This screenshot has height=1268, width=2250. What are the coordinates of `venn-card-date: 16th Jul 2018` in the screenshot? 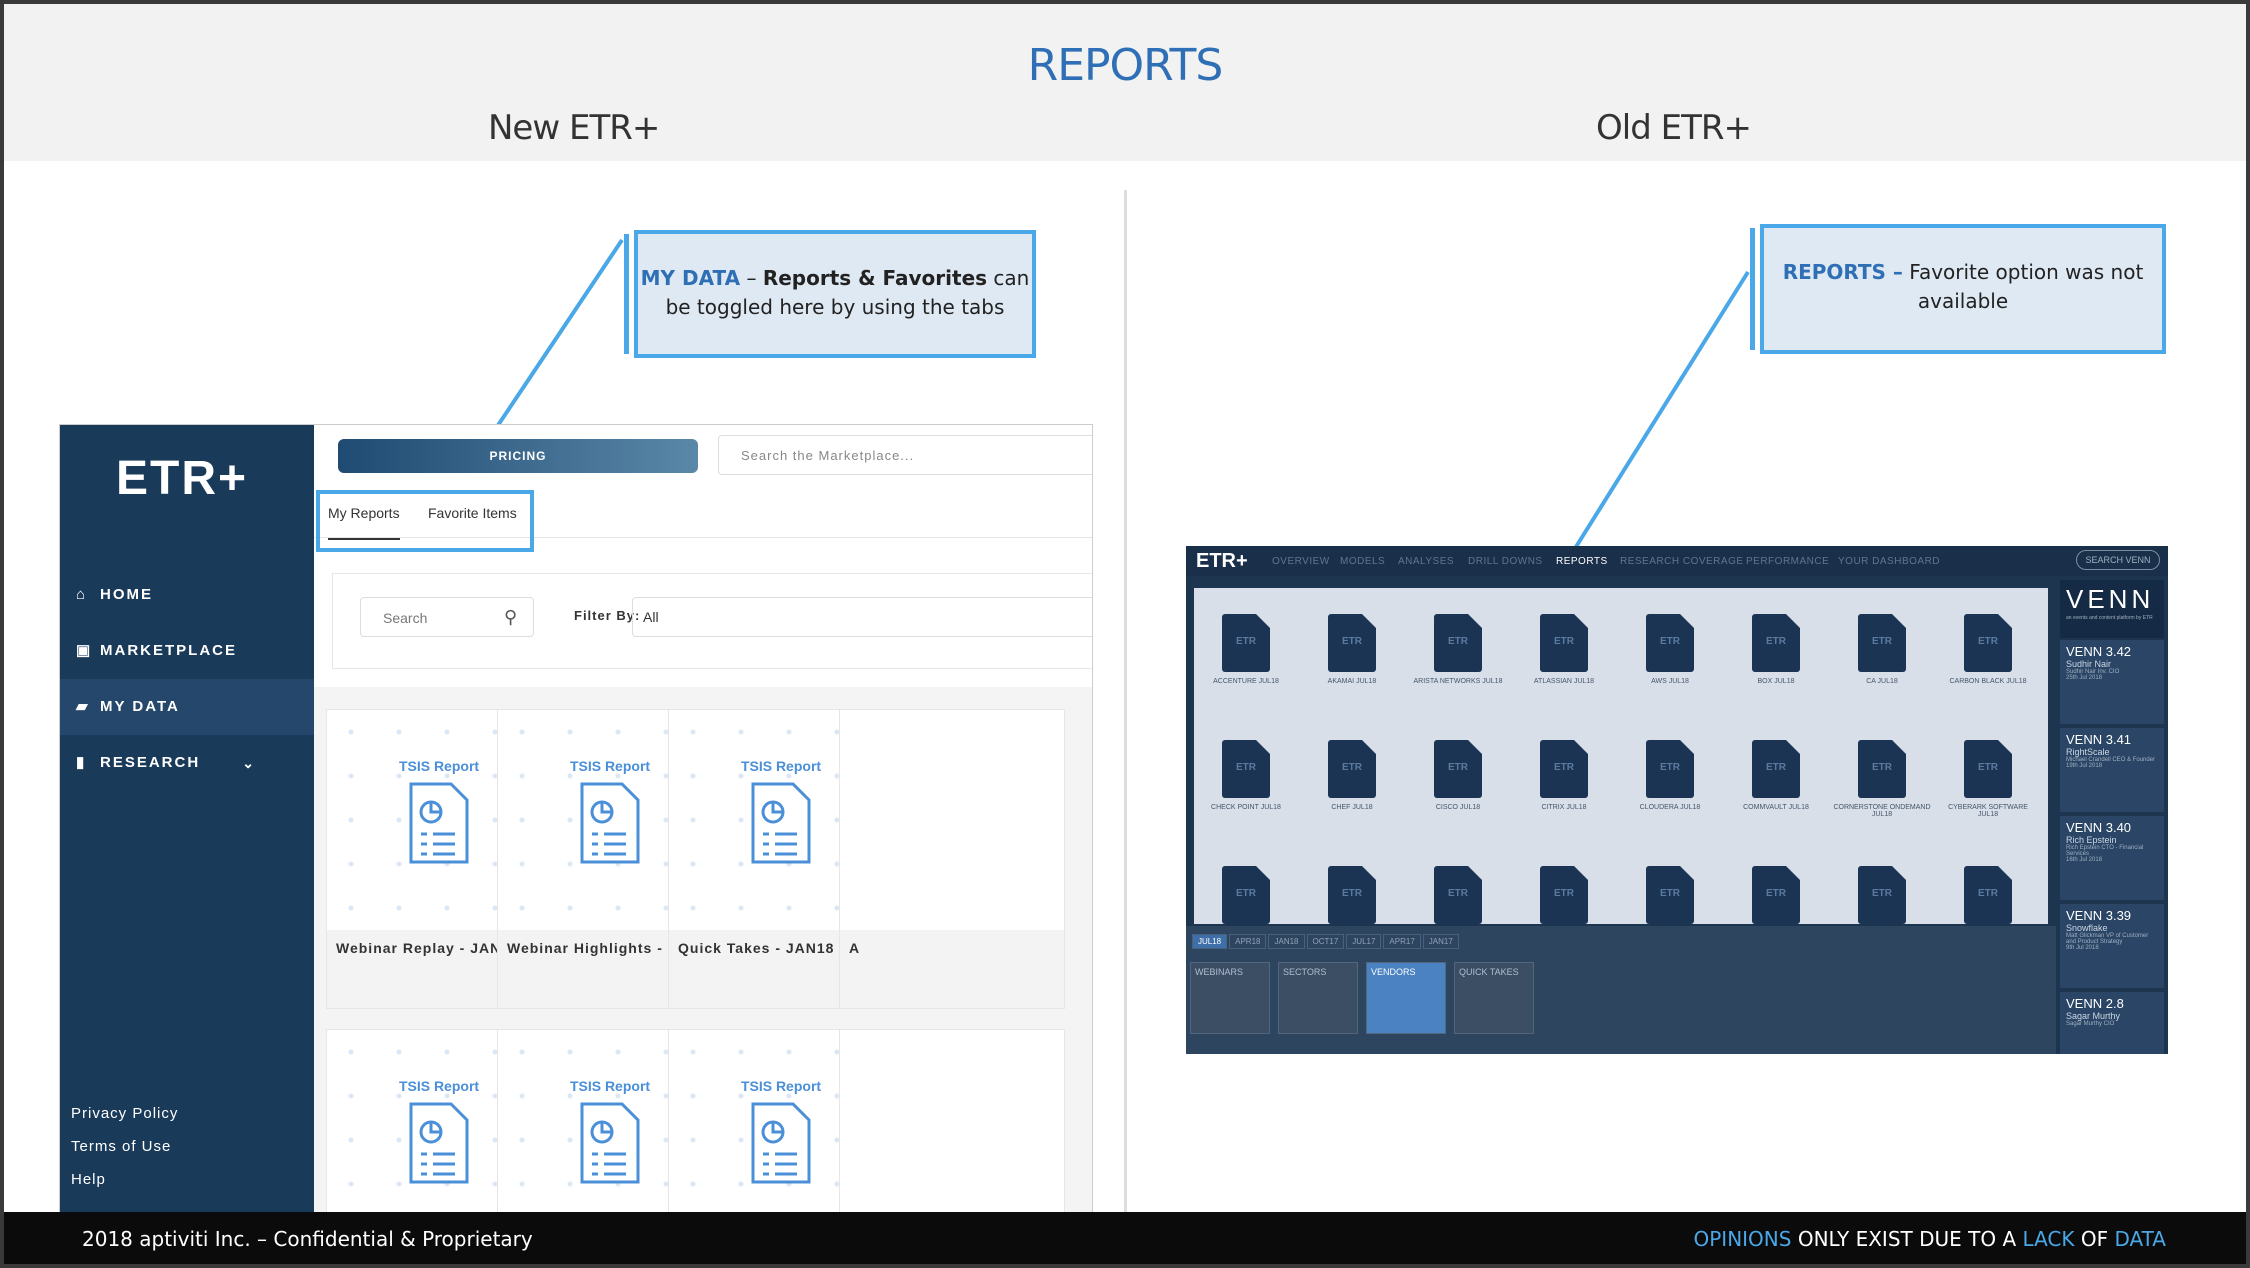 It's located at (2084, 860).